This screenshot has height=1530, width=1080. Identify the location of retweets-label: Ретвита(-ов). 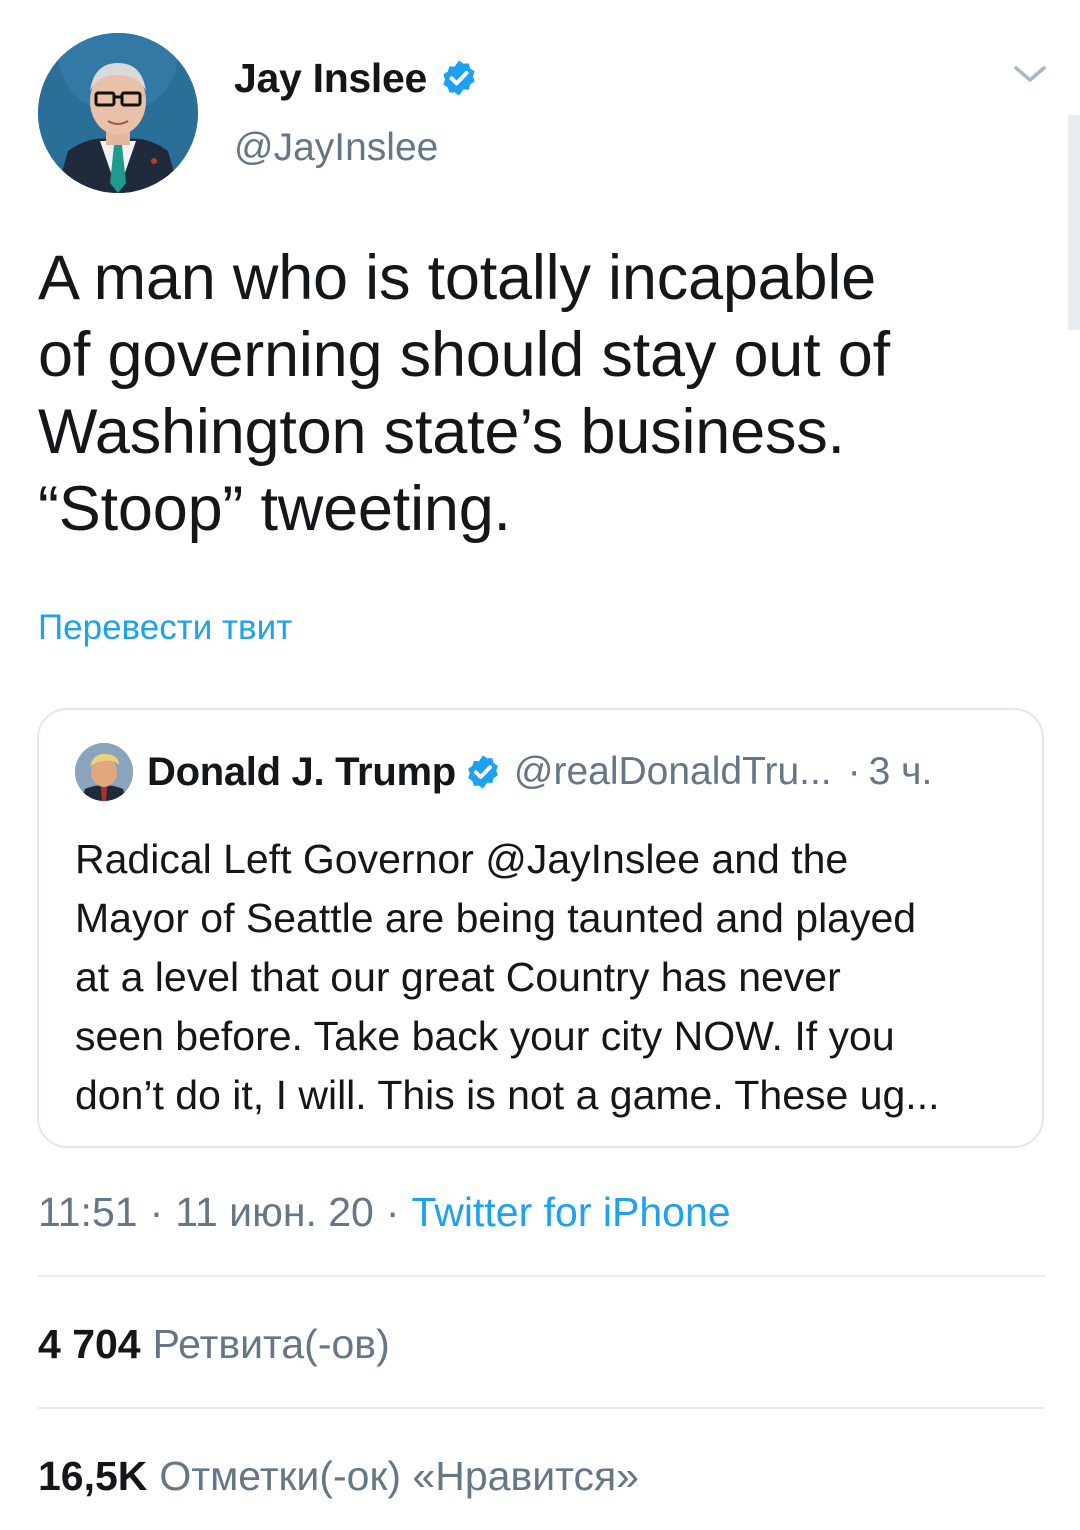
(271, 1343).